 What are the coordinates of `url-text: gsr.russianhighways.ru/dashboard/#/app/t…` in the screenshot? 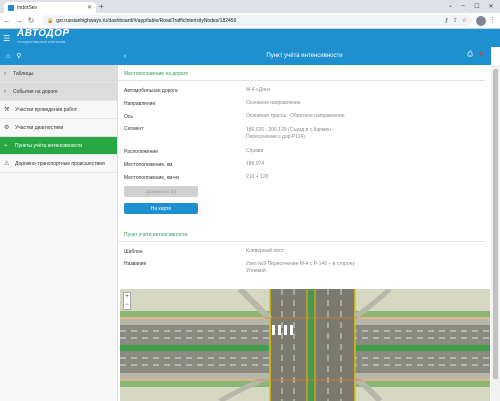 It's located at (146, 20).